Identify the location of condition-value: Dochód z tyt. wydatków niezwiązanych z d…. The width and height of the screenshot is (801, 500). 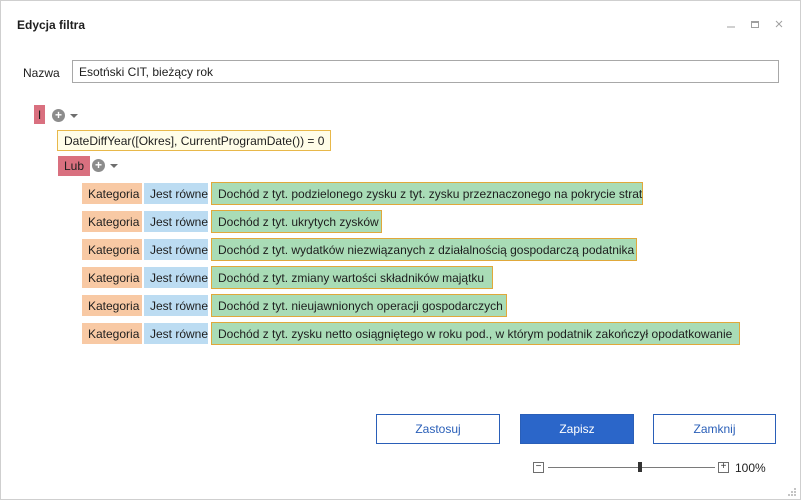
(424, 249).